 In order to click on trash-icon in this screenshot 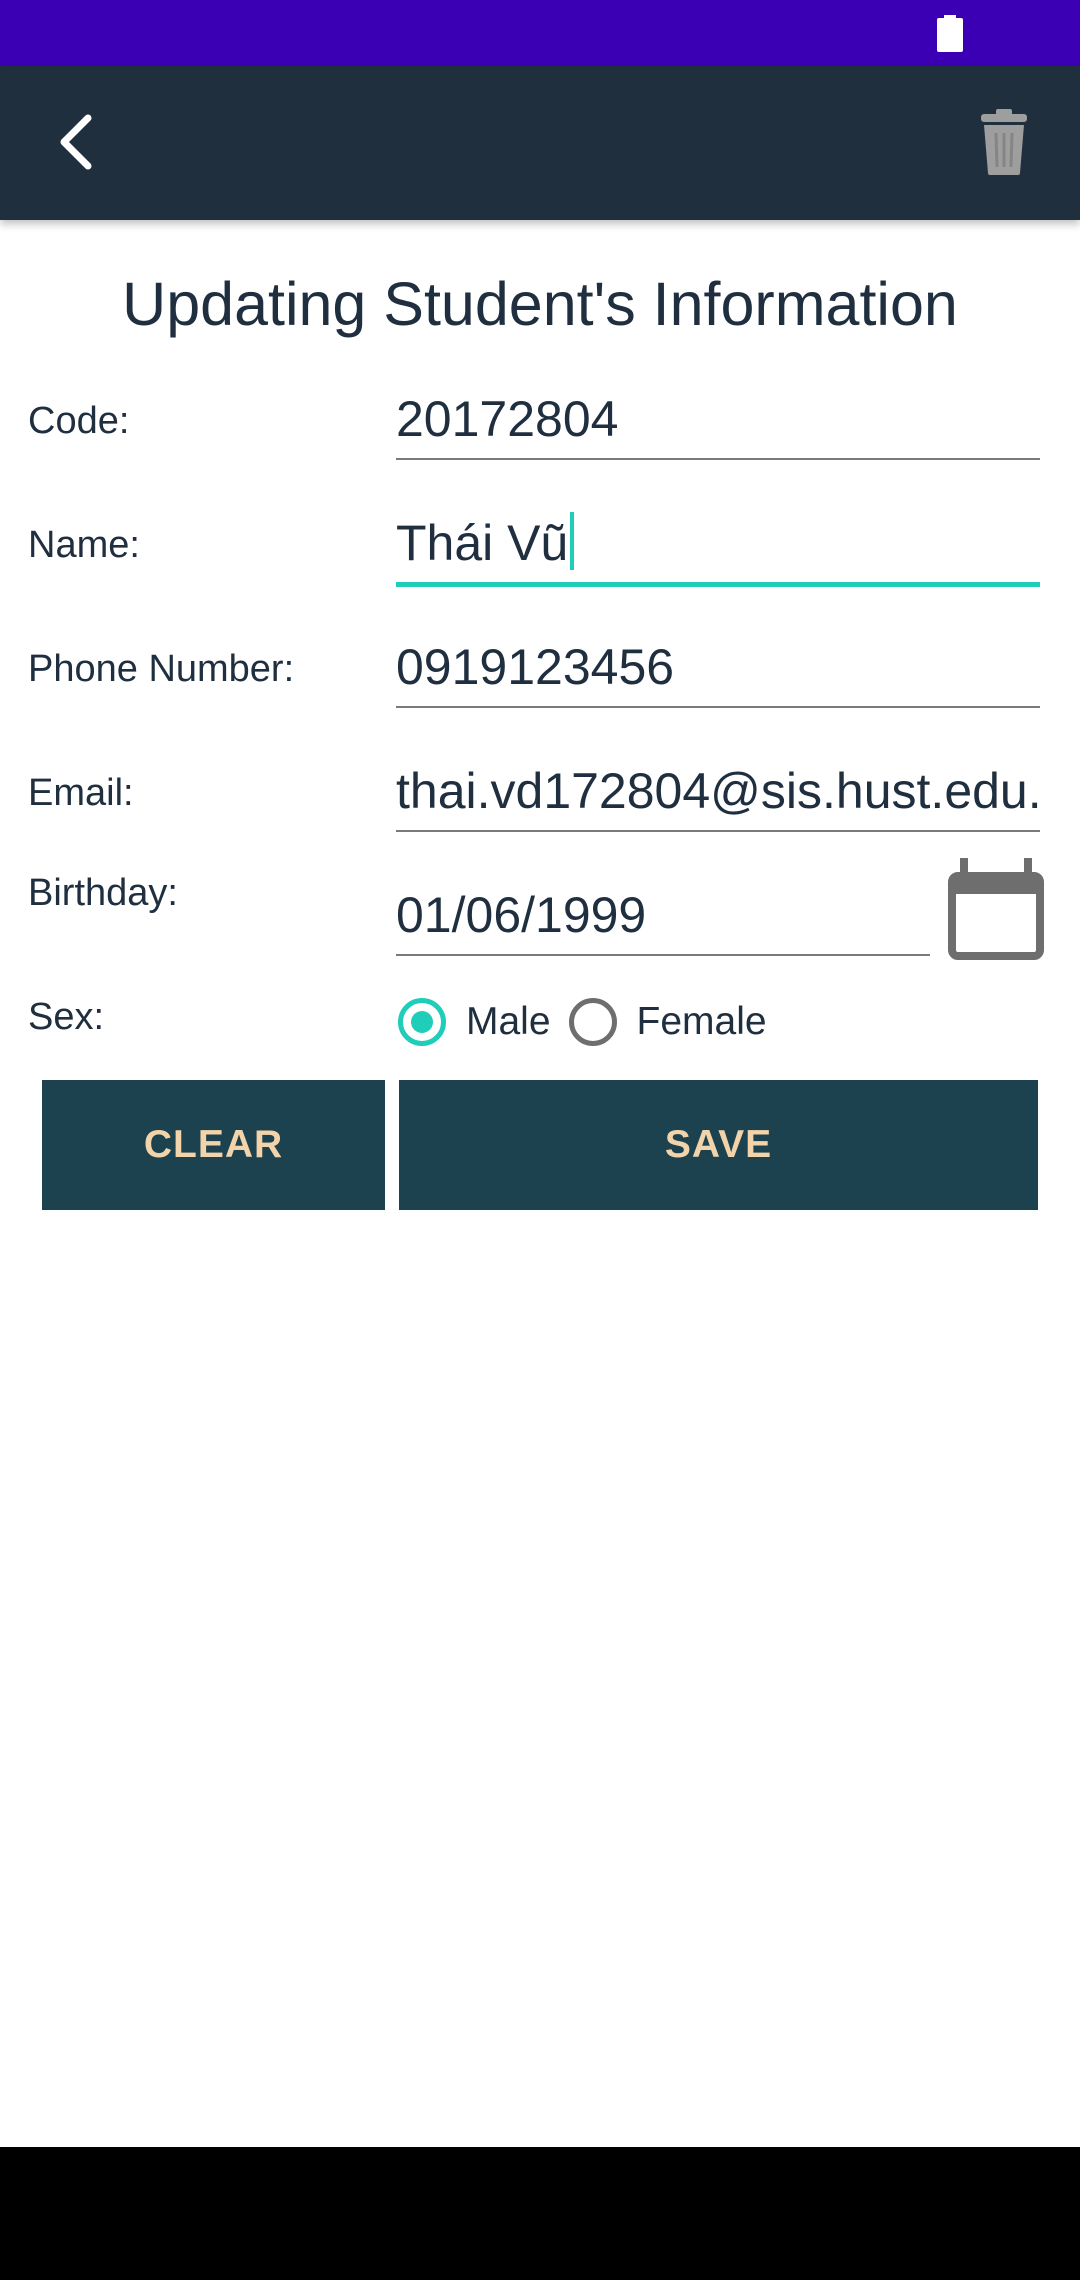, I will do `click(1004, 142)`.